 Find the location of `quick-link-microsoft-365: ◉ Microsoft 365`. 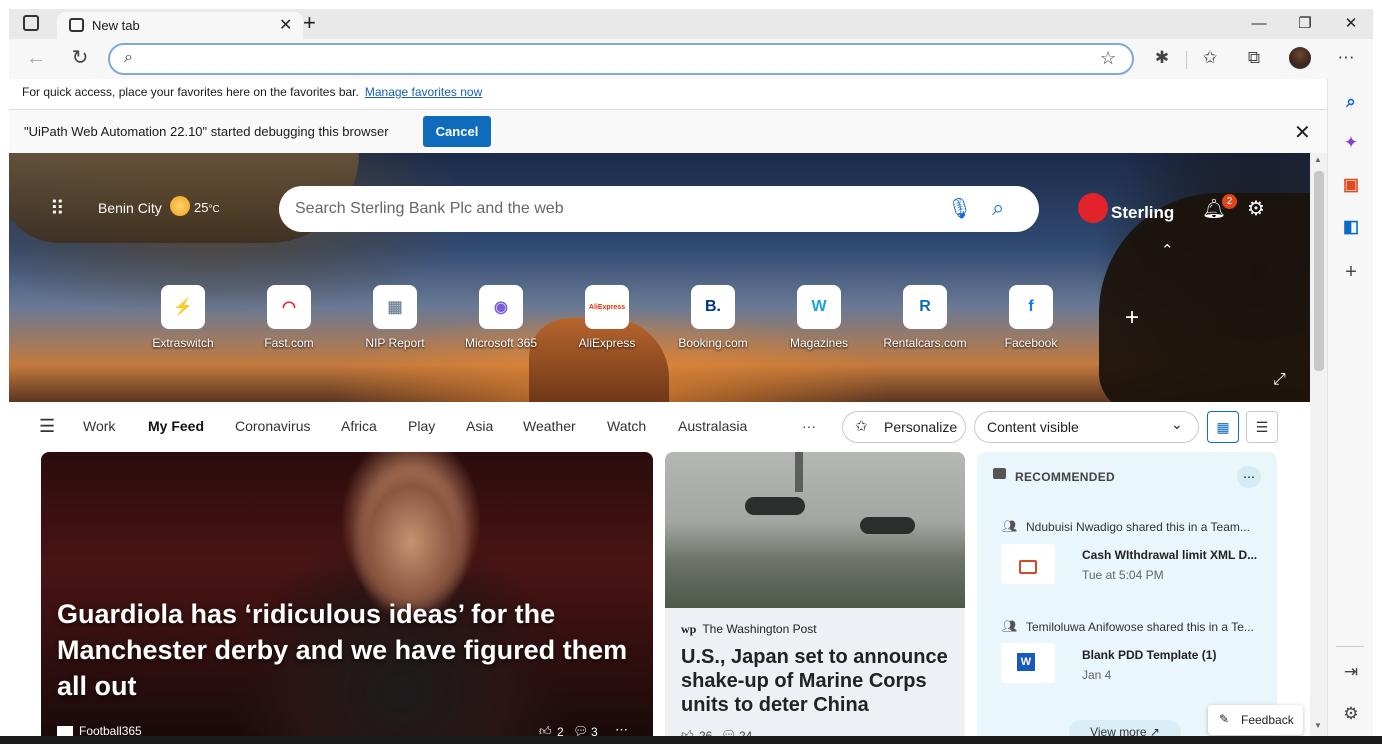

quick-link-microsoft-365: ◉ Microsoft 365 is located at coordinates (501, 317).